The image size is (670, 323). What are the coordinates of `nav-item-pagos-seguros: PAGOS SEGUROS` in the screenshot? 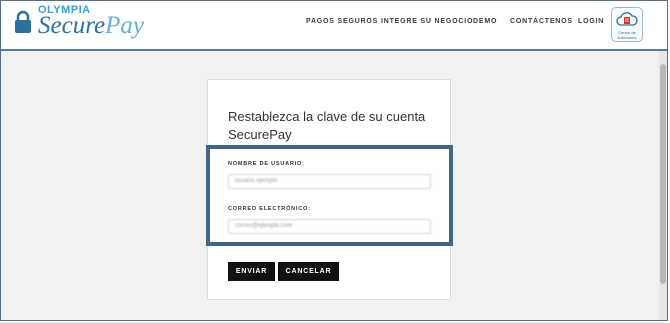 It's located at (342, 21).